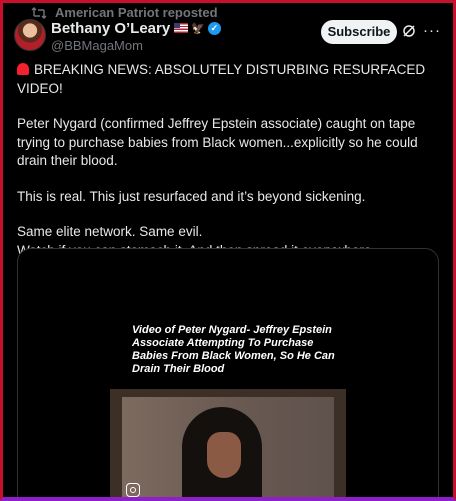 This screenshot has height=501, width=456. What do you see at coordinates (30, 35) in the screenshot?
I see `avatar` at bounding box center [30, 35].